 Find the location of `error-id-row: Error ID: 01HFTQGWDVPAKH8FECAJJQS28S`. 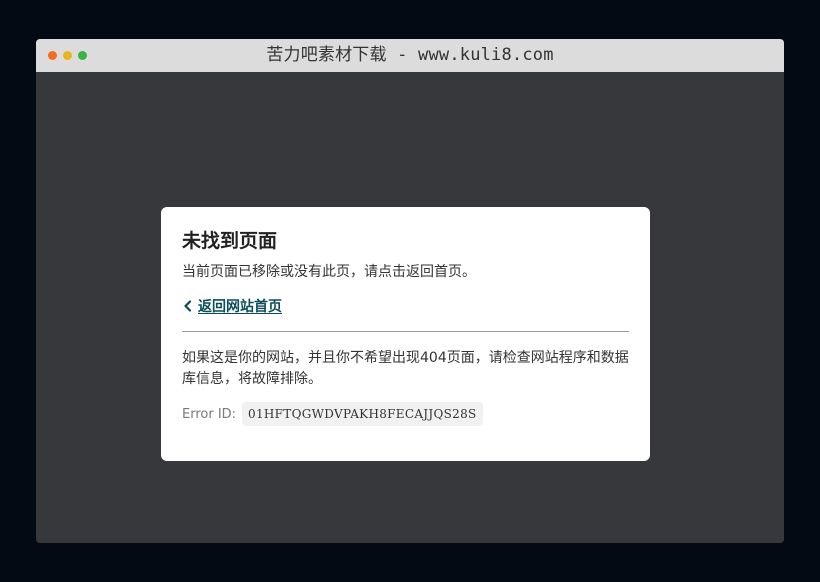

error-id-row: Error ID: 01HFTQGWDVPAKH8FECAJJQS28S is located at coordinates (405, 414).